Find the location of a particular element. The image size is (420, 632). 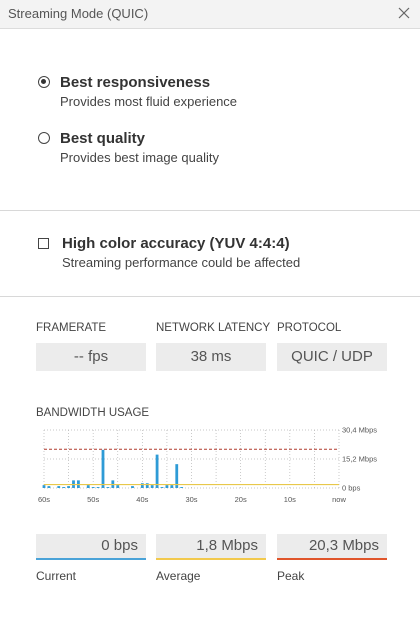

window-title: Streaming Mode (QUIC) is located at coordinates (78, 13).